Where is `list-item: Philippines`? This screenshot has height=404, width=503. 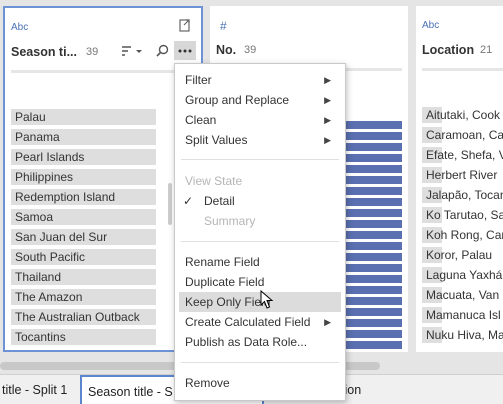 list-item: Philippines is located at coordinates (83, 177).